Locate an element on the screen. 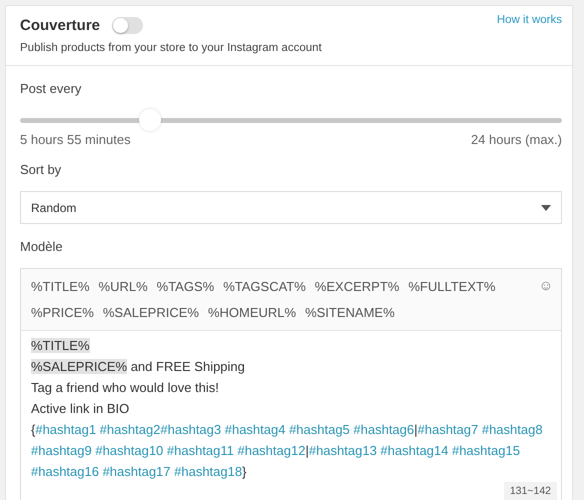 This screenshot has height=500, width=584. section-title: Couverture is located at coordinates (60, 25).